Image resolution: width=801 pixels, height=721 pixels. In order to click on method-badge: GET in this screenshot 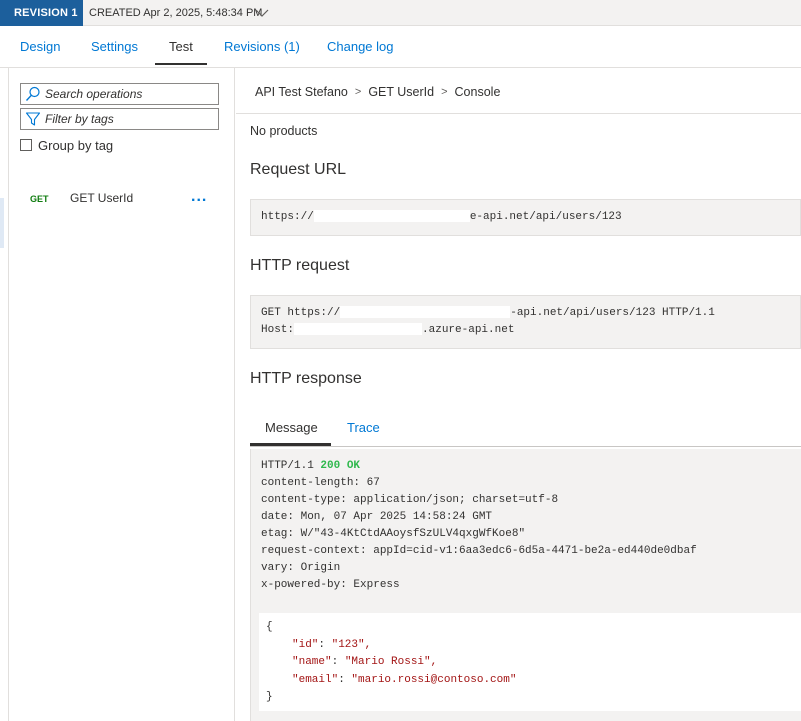, I will do `click(39, 199)`.